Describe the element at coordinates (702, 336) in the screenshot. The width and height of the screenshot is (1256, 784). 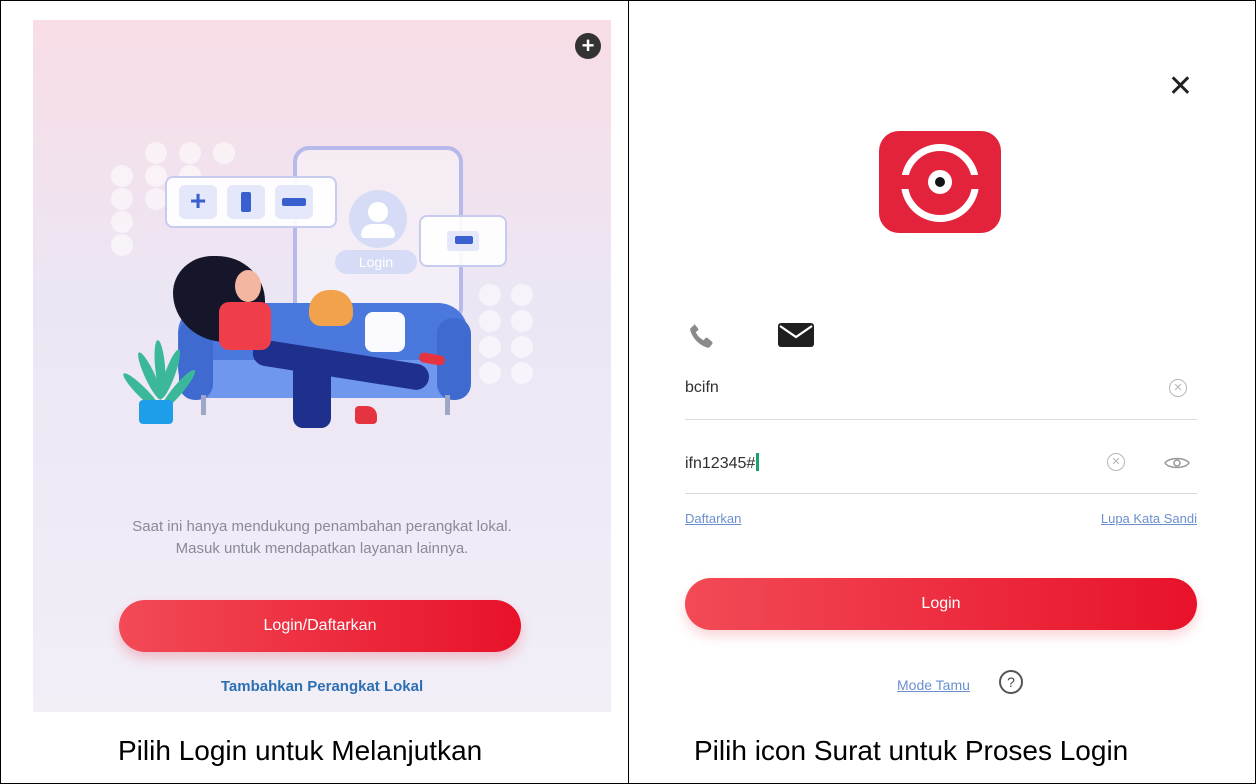
I see `phone-icon` at that location.